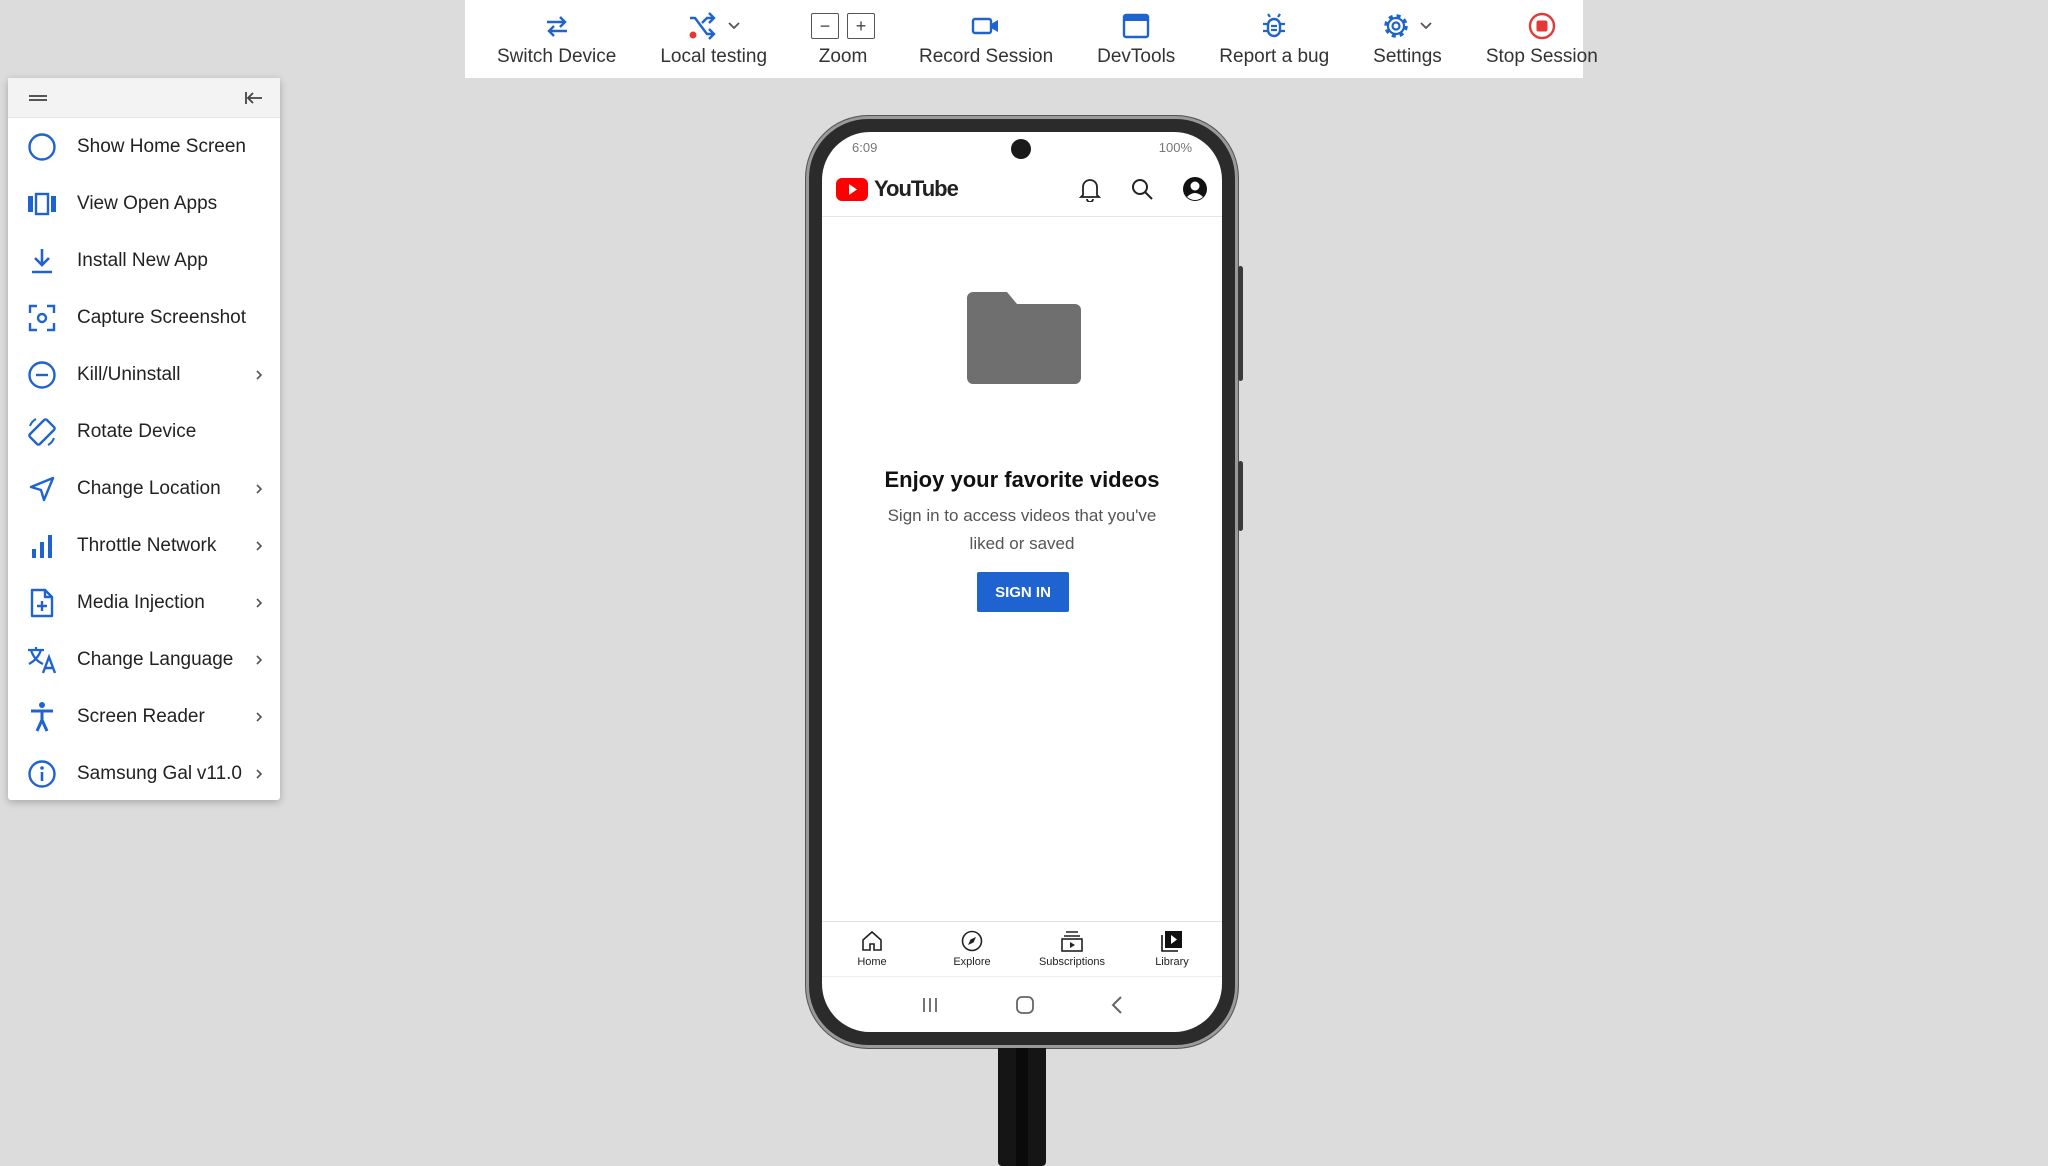 This screenshot has width=2048, height=1166. I want to click on video-camera-icon, so click(985, 26).